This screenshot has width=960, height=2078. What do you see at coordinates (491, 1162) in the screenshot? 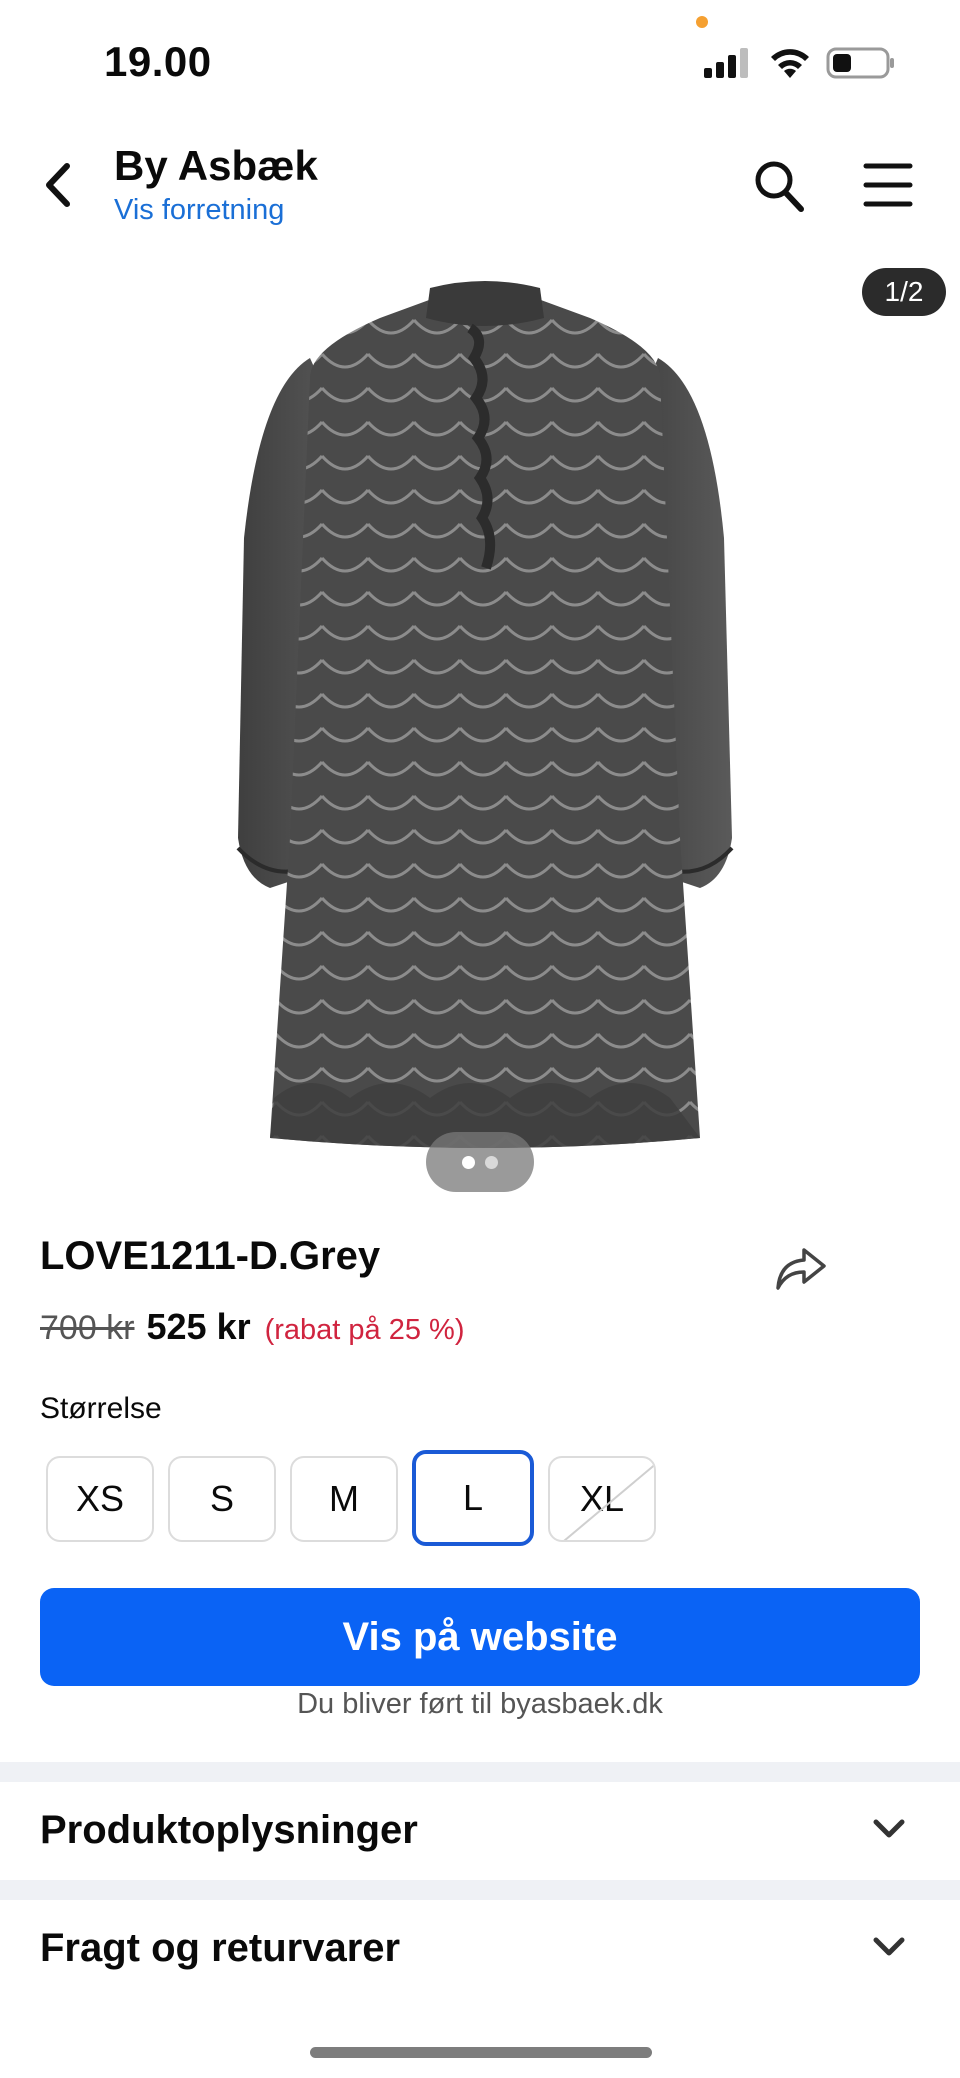
I see `pagination-dot` at bounding box center [491, 1162].